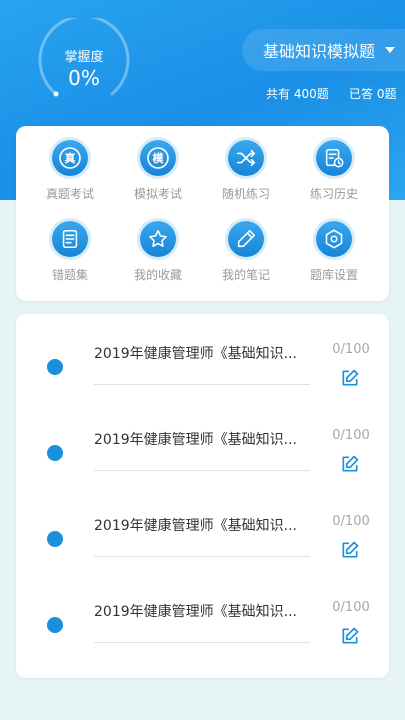 This screenshot has height=720, width=405. I want to click on star-icon, so click(158, 239).